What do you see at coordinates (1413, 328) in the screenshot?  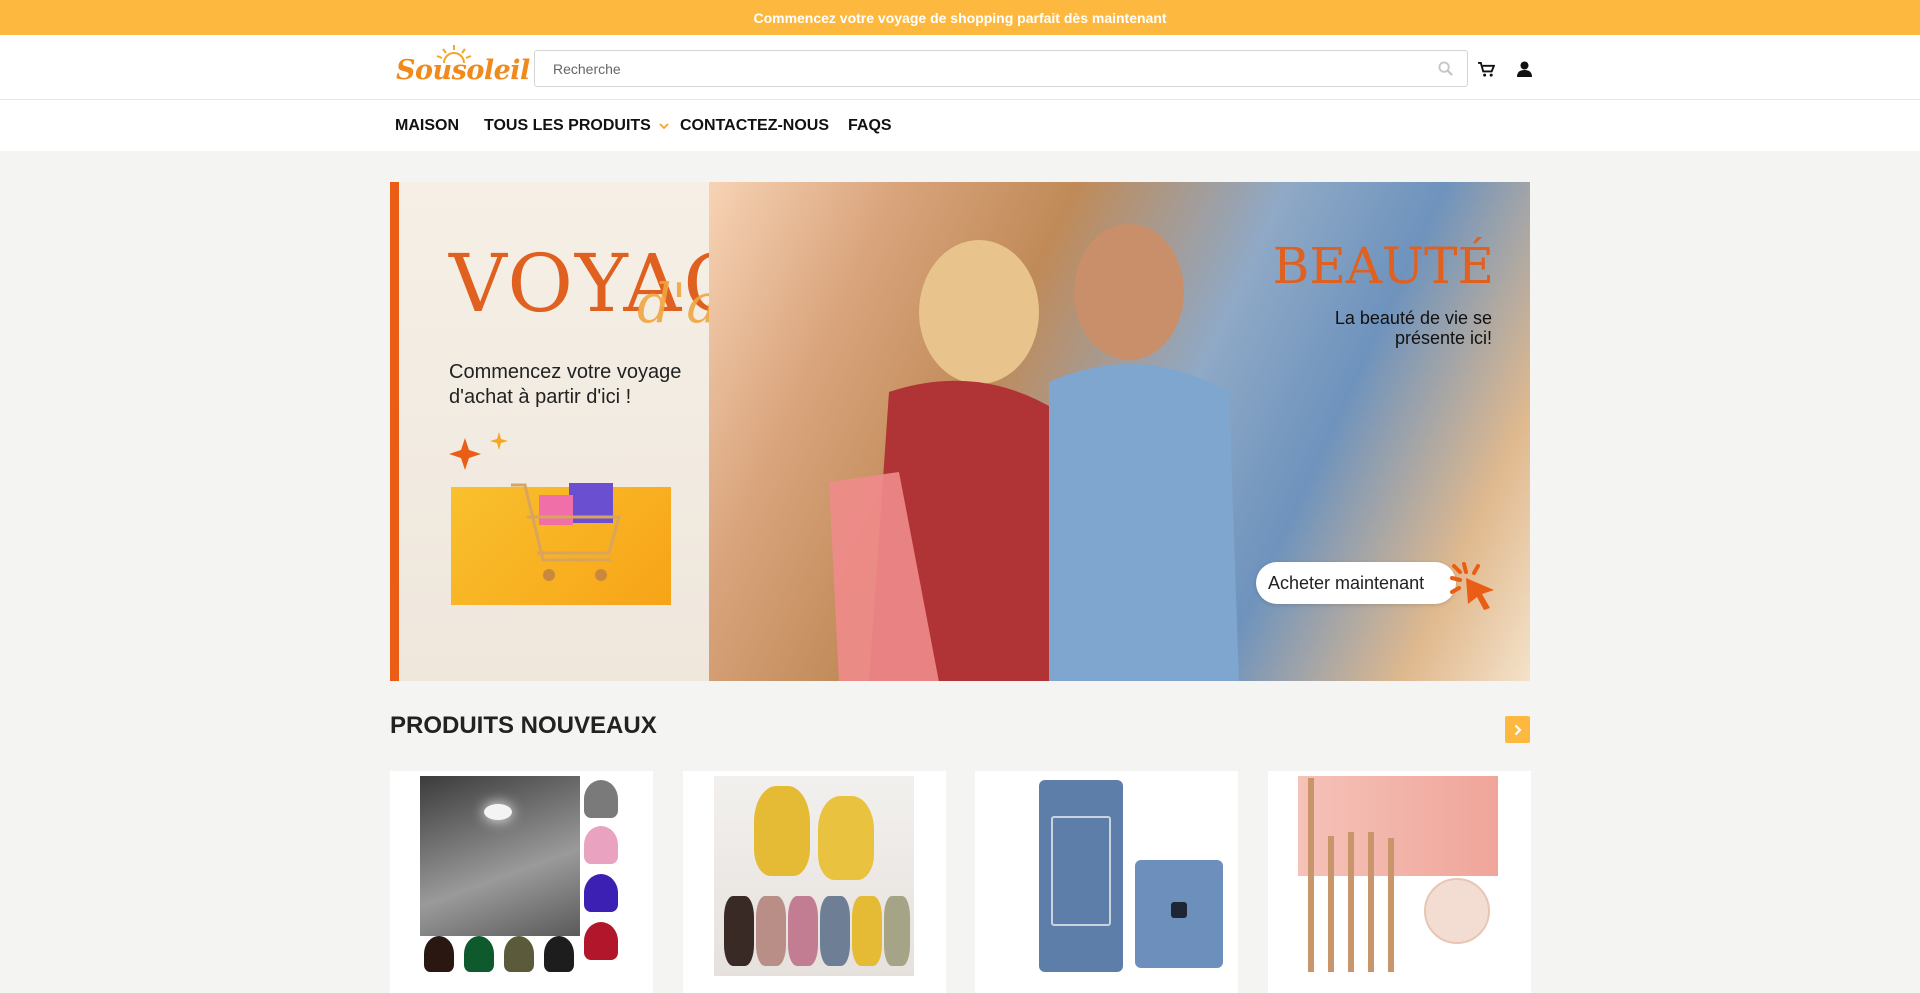 I see `hero-right-subtitle: La beauté de vie se présente ici!` at bounding box center [1413, 328].